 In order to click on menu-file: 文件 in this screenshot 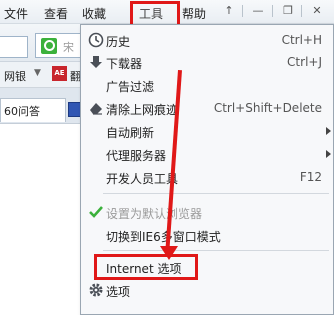, I will do `click(16, 13)`.